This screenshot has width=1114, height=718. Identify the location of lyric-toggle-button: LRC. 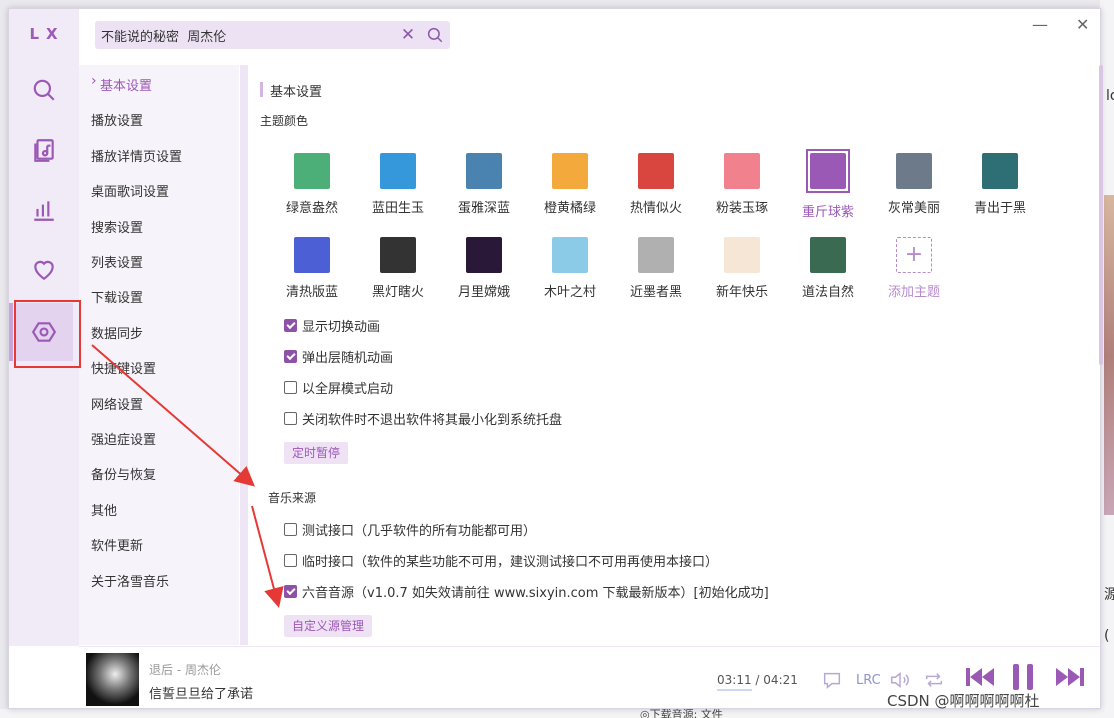
(868, 680).